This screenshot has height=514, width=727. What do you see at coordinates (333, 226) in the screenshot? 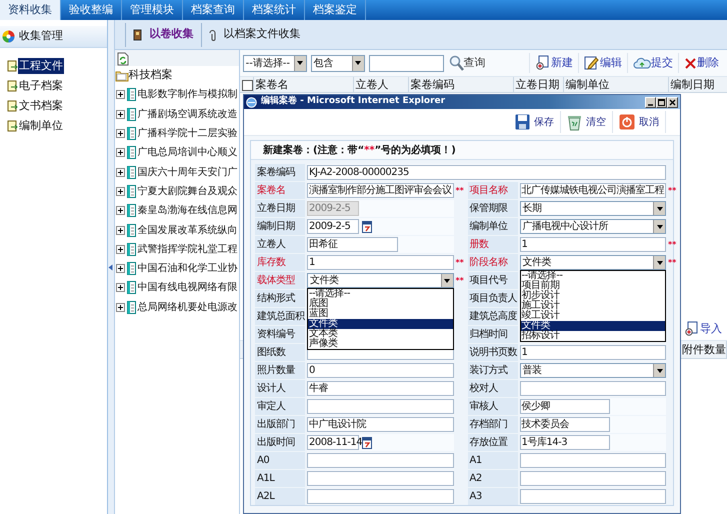
I see `date-field: 2009-2-5` at bounding box center [333, 226].